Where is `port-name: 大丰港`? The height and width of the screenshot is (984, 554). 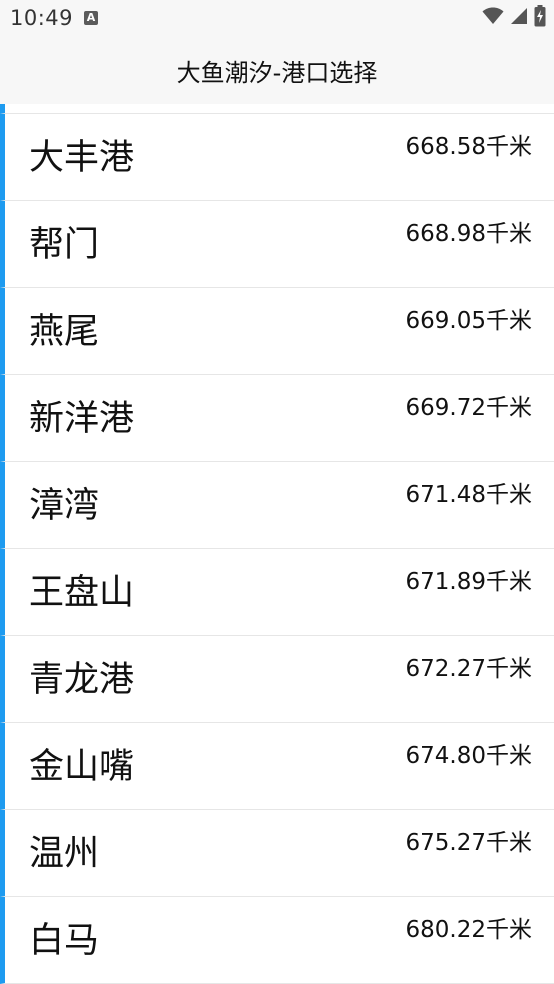 port-name: 大丰港 is located at coordinates (82, 158).